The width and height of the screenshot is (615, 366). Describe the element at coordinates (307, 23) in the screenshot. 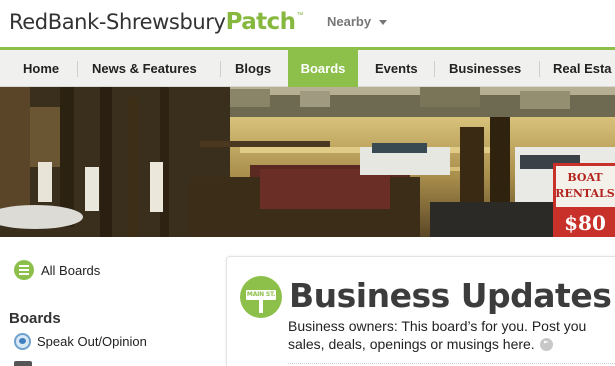

I see `site-header: RedBank-Shrewsbury Patch ™ Nearby` at that location.